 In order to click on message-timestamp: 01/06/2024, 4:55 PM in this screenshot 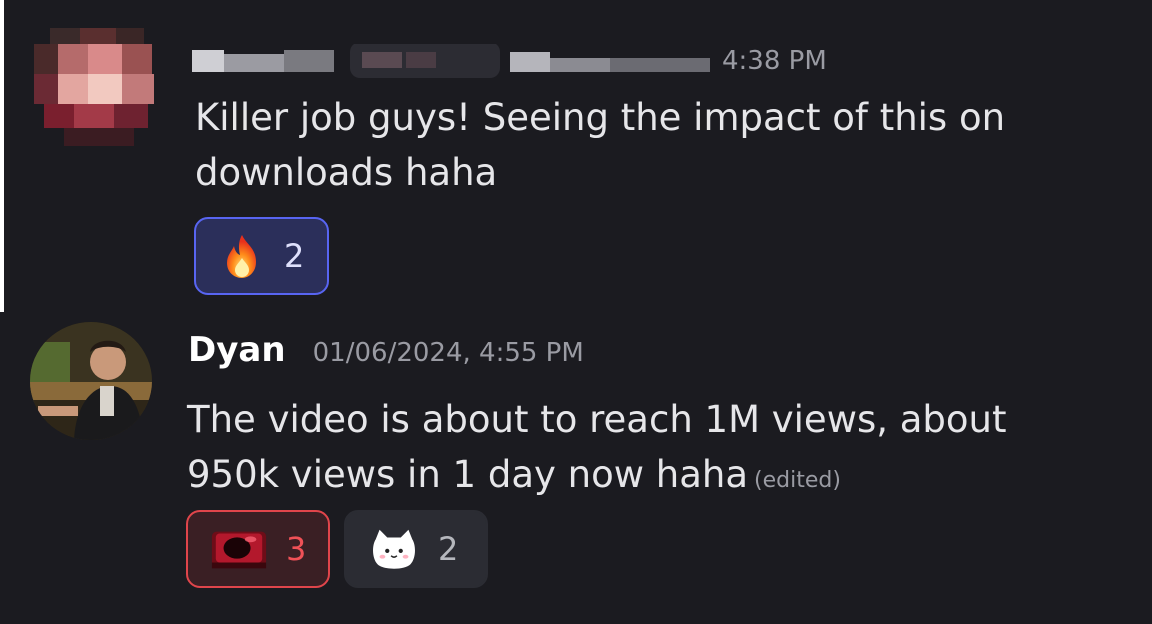, I will do `click(448, 353)`.